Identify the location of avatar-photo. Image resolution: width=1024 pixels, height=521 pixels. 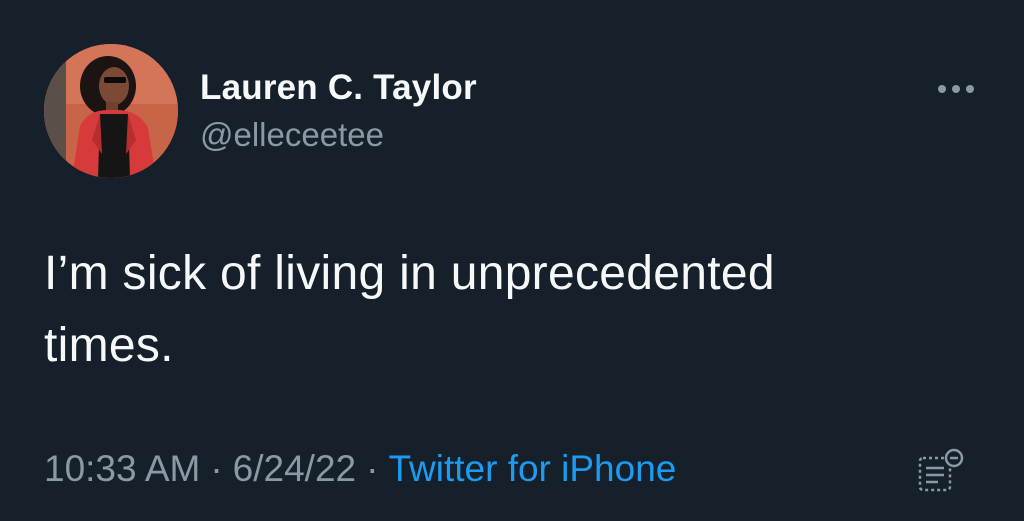
(111, 111).